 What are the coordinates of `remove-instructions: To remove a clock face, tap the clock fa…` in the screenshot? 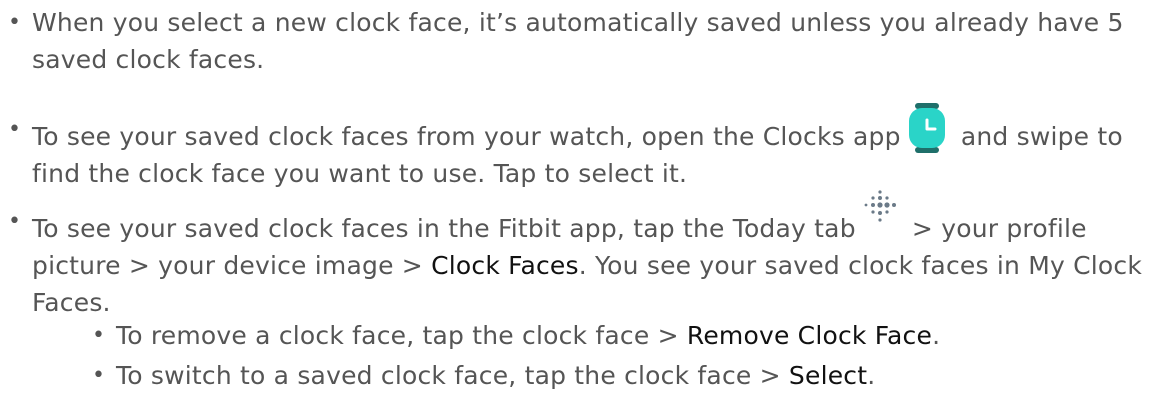 It's located at (401, 335).